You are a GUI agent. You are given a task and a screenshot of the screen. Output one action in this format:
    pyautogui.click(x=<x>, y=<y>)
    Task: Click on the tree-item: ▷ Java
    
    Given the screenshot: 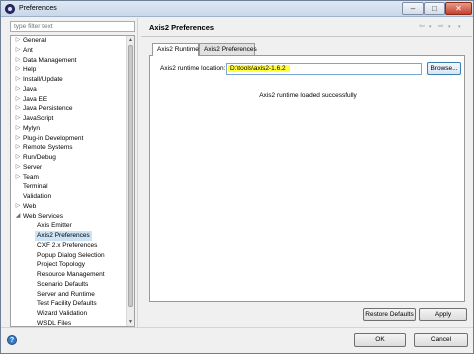 What is the action you would take?
    pyautogui.click(x=69, y=90)
    